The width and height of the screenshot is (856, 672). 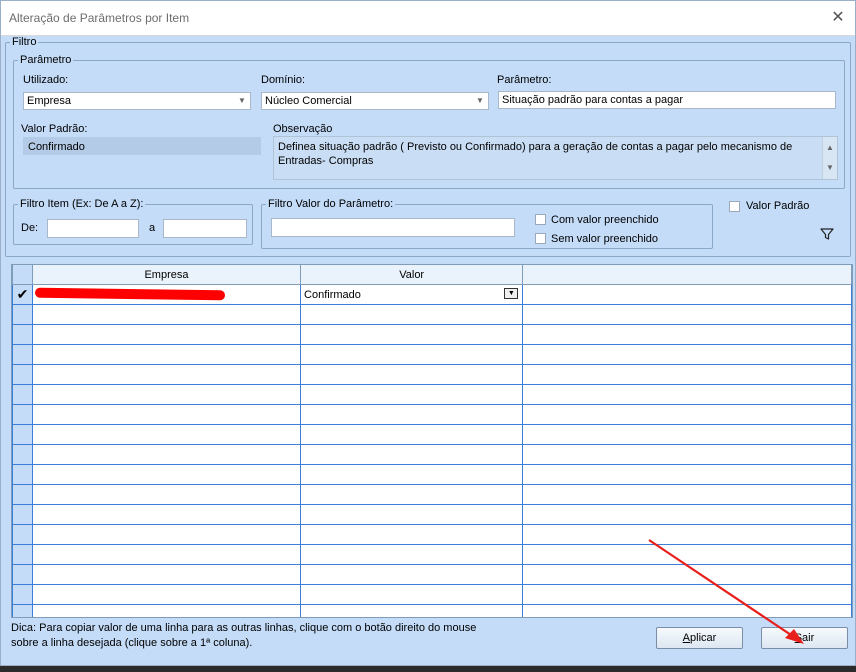 What do you see at coordinates (511, 293) in the screenshot?
I see `chevron-down-icon: ▼` at bounding box center [511, 293].